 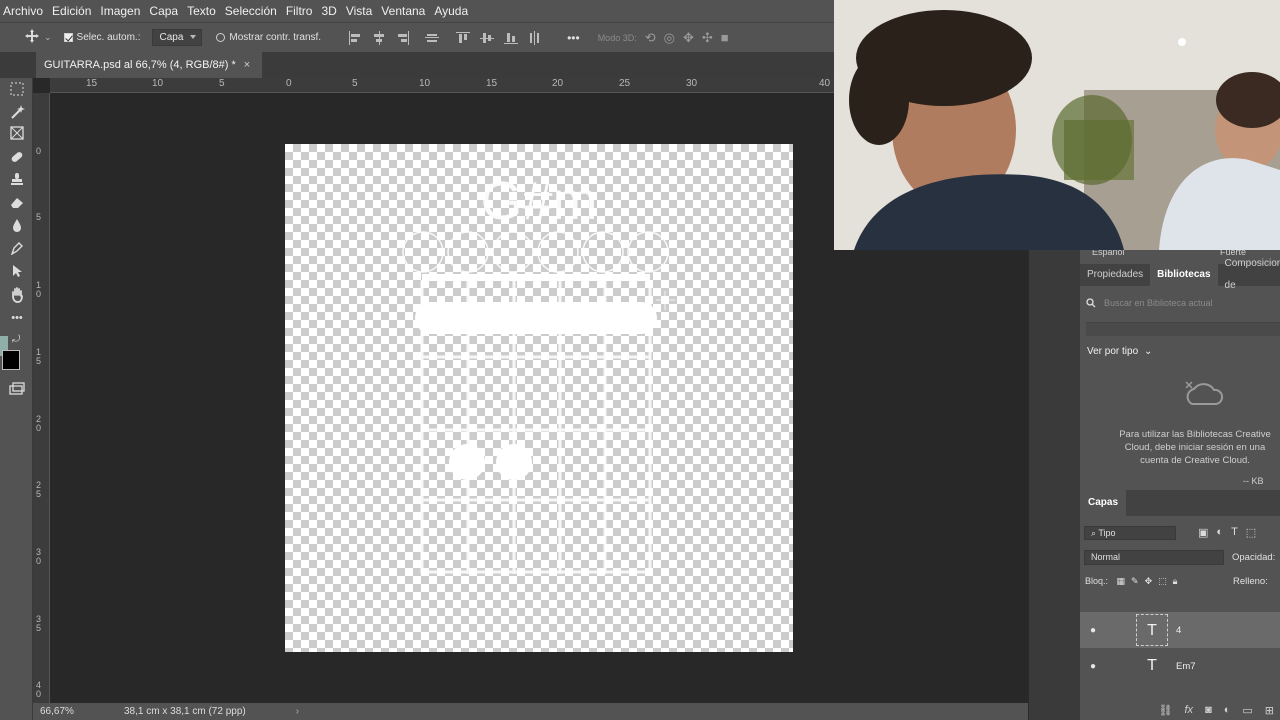 I want to click on marquee-tool-icon, so click(x=17, y=90).